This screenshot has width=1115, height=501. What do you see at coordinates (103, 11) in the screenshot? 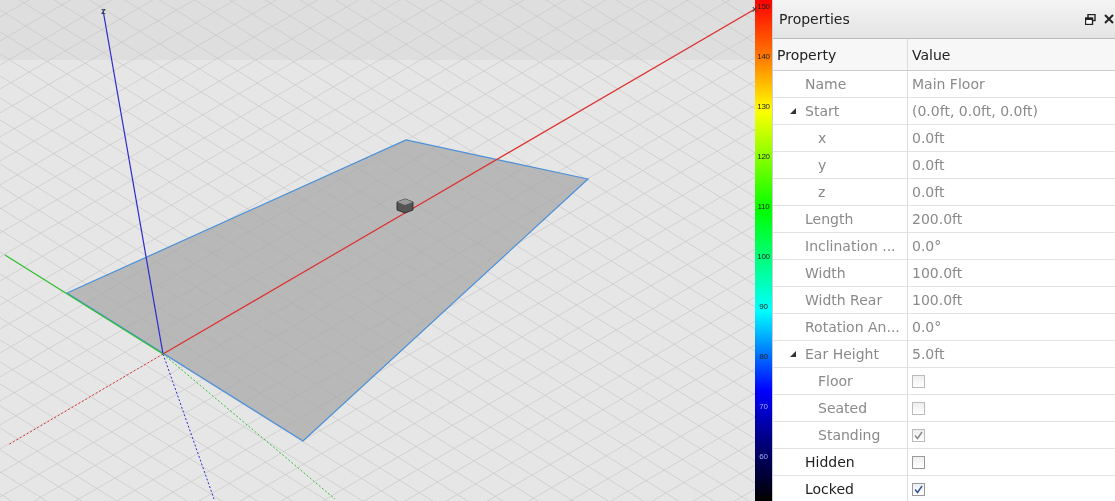
I see `axis-label: z` at bounding box center [103, 11].